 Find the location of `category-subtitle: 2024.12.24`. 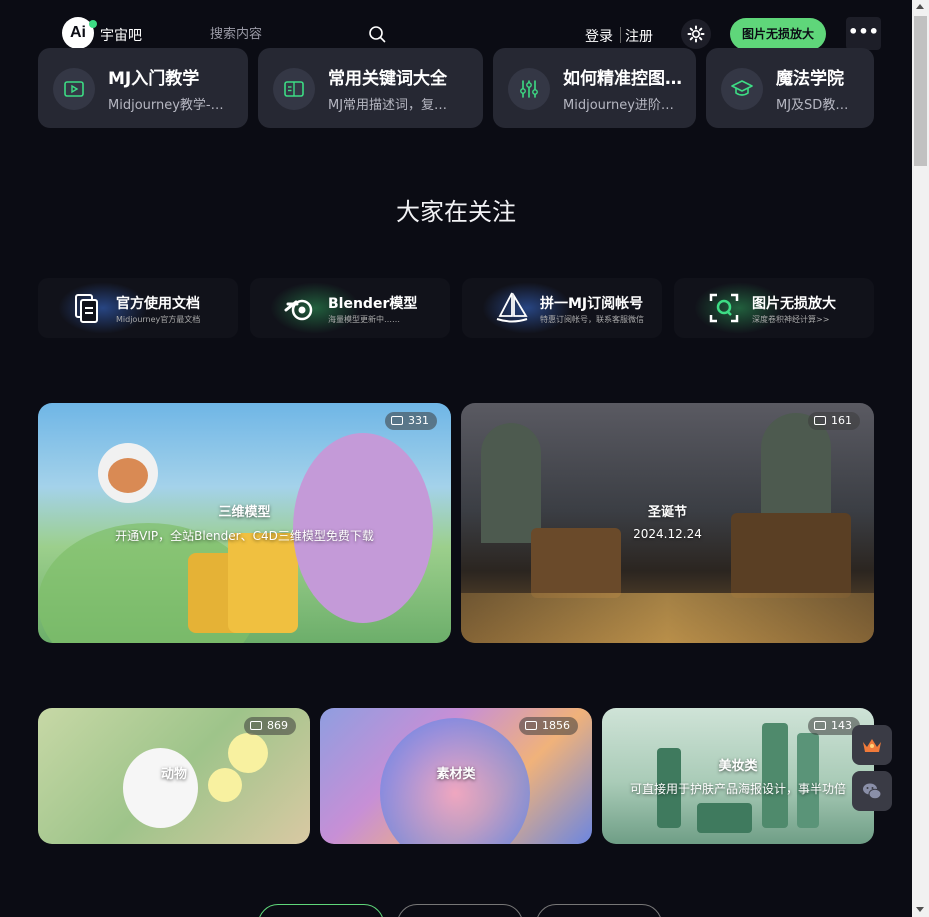

category-subtitle: 2024.12.24 is located at coordinates (667, 534).